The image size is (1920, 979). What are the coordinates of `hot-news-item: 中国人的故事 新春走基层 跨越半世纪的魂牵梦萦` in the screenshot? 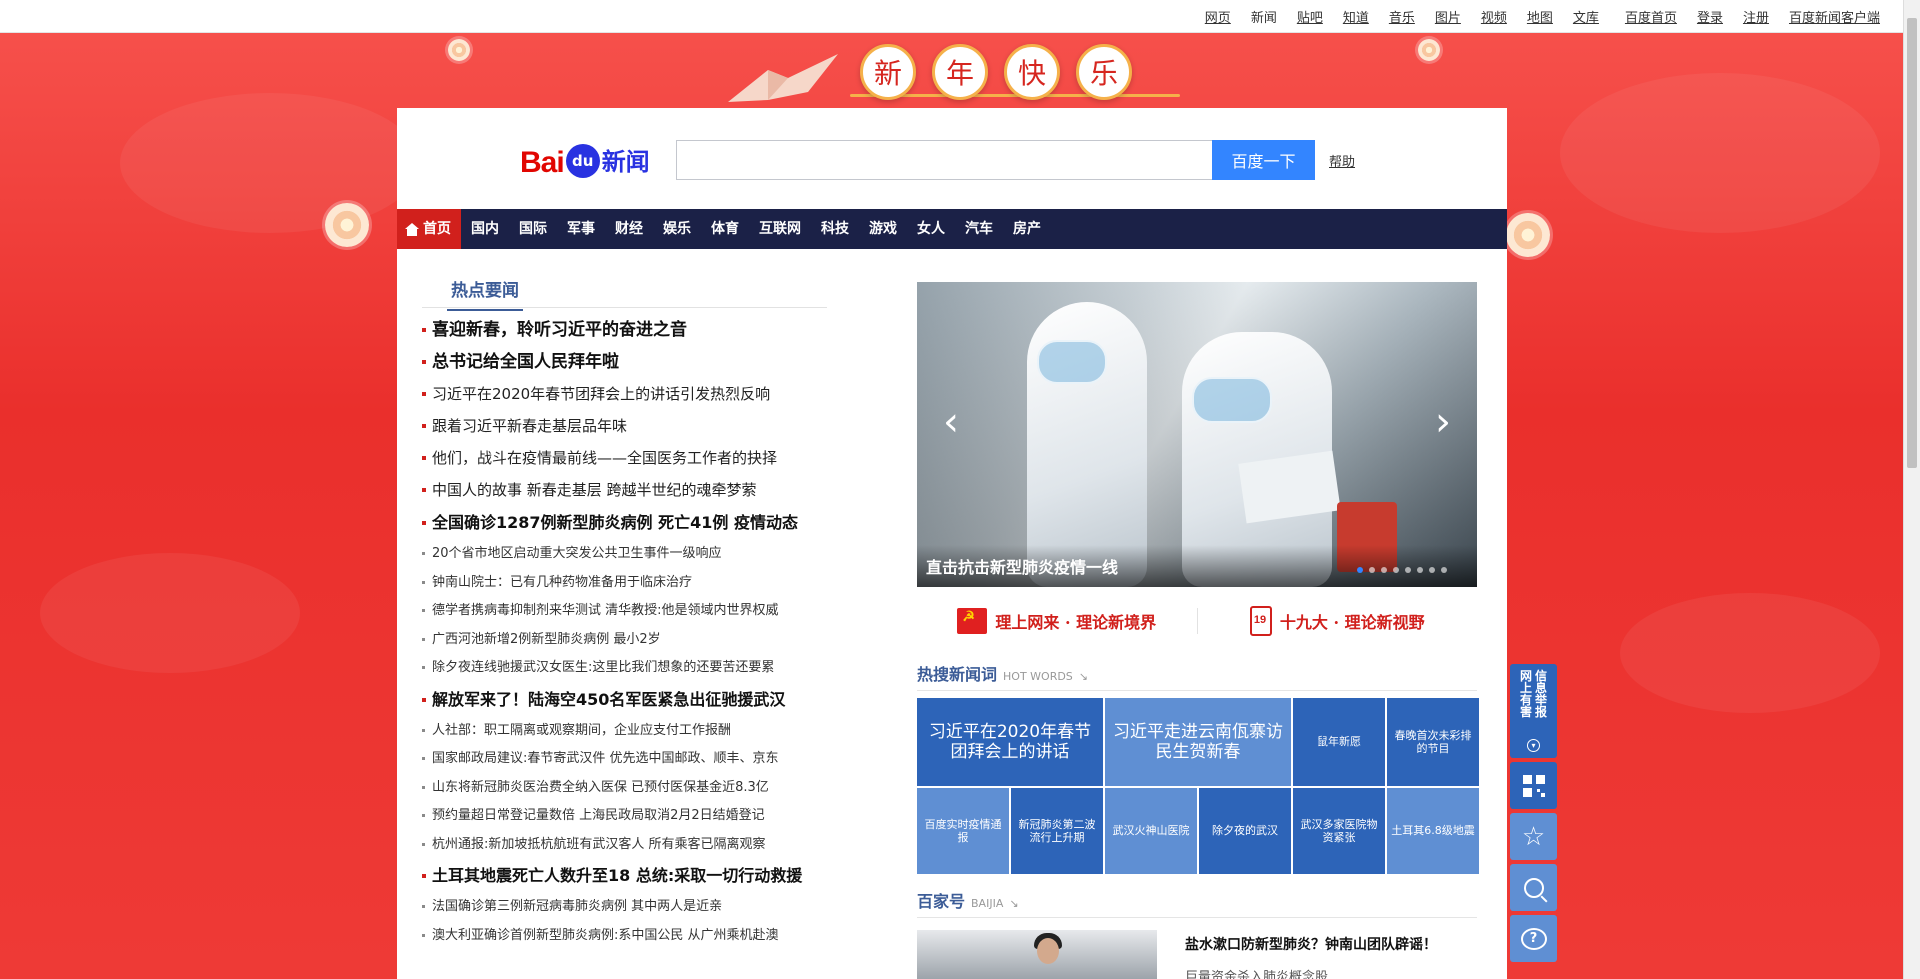 It's located at (624, 490).